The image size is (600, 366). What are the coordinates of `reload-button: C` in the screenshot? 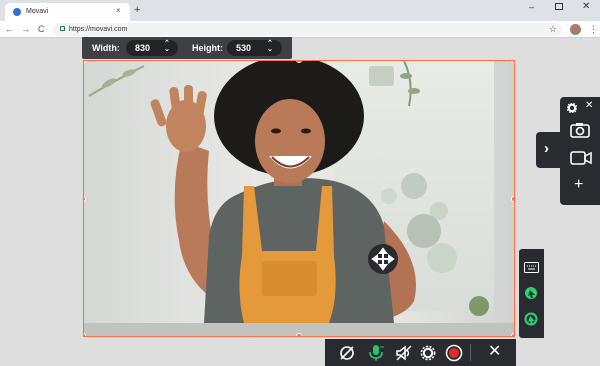 It's located at (41, 29).